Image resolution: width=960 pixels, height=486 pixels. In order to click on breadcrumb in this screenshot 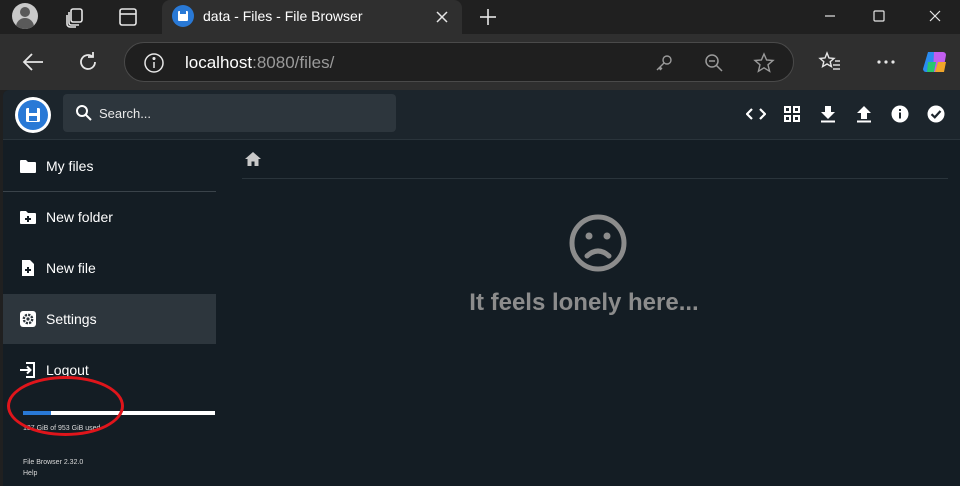, I will do `click(595, 160)`.